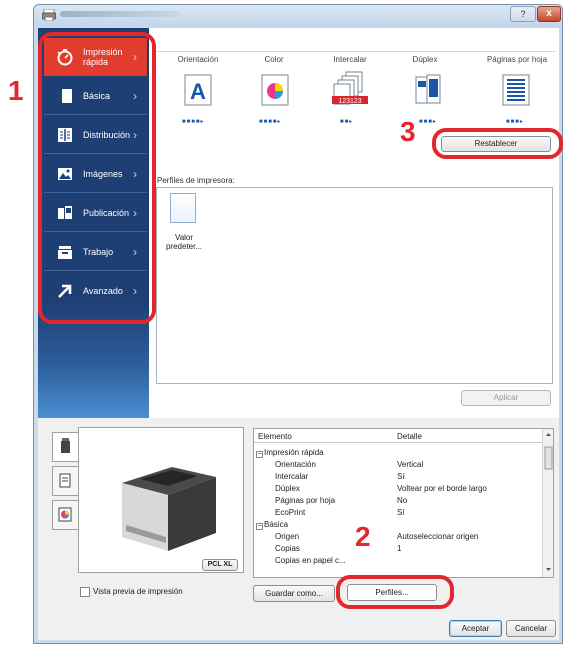  I want to click on pages-per-sheet-options-indicator: ■■■▸, so click(515, 122).